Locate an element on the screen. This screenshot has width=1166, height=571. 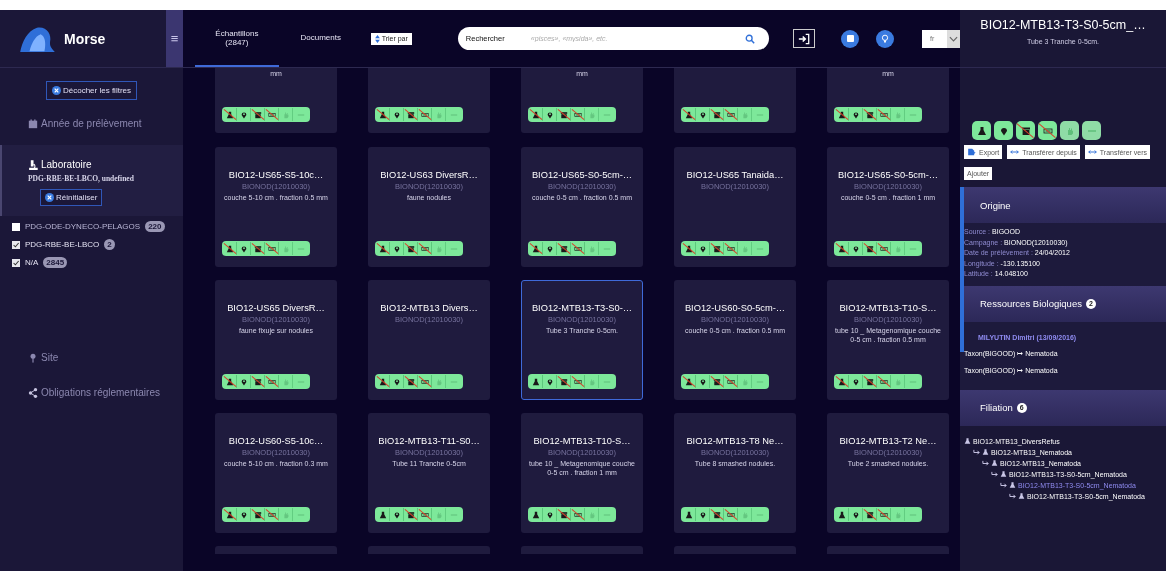
lightbulb-button is located at coordinates (885, 38).